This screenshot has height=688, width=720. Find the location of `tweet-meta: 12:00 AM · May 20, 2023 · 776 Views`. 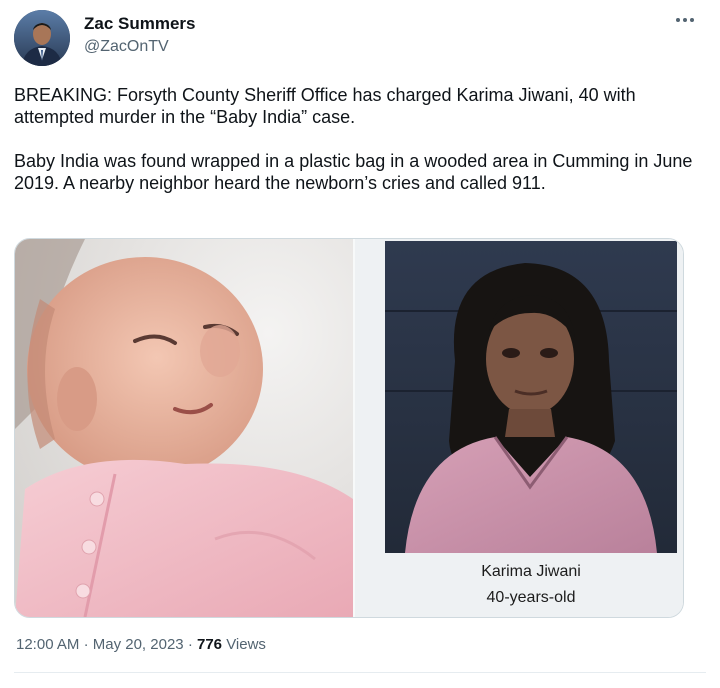

tweet-meta: 12:00 AM · May 20, 2023 · 776 Views is located at coordinates (141, 644).